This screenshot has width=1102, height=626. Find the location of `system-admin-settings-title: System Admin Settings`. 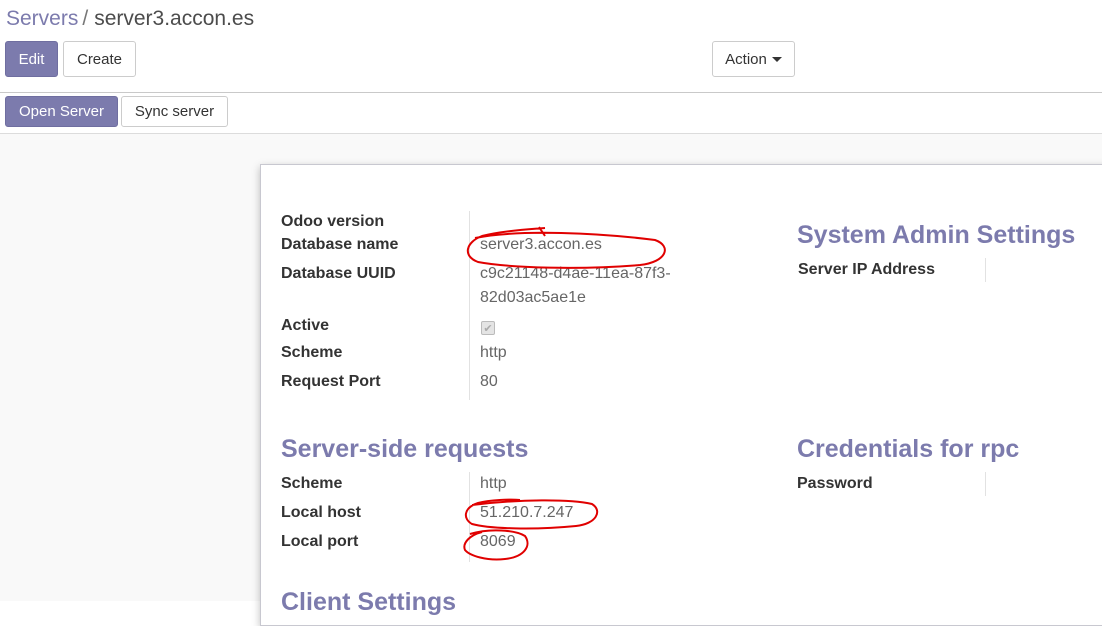

system-admin-settings-title: System Admin Settings is located at coordinates (936, 235).